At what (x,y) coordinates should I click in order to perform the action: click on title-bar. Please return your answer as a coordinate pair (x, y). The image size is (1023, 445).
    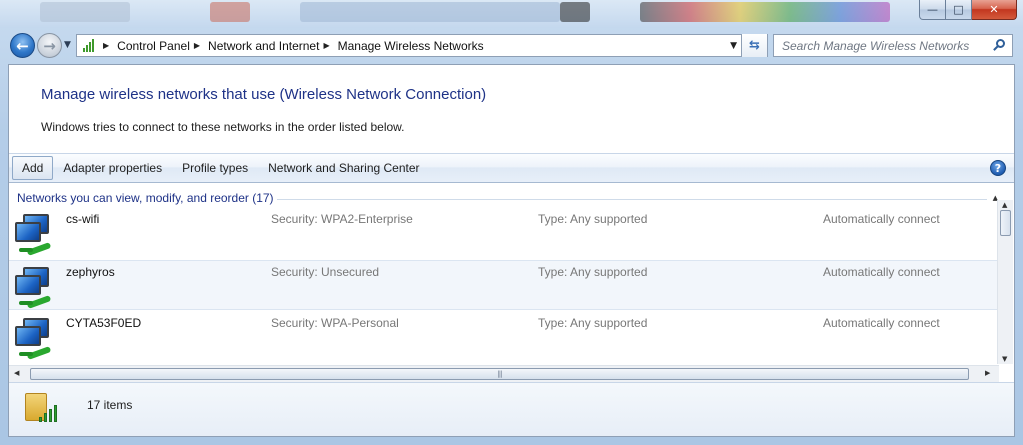
    Looking at the image, I should click on (511, 14).